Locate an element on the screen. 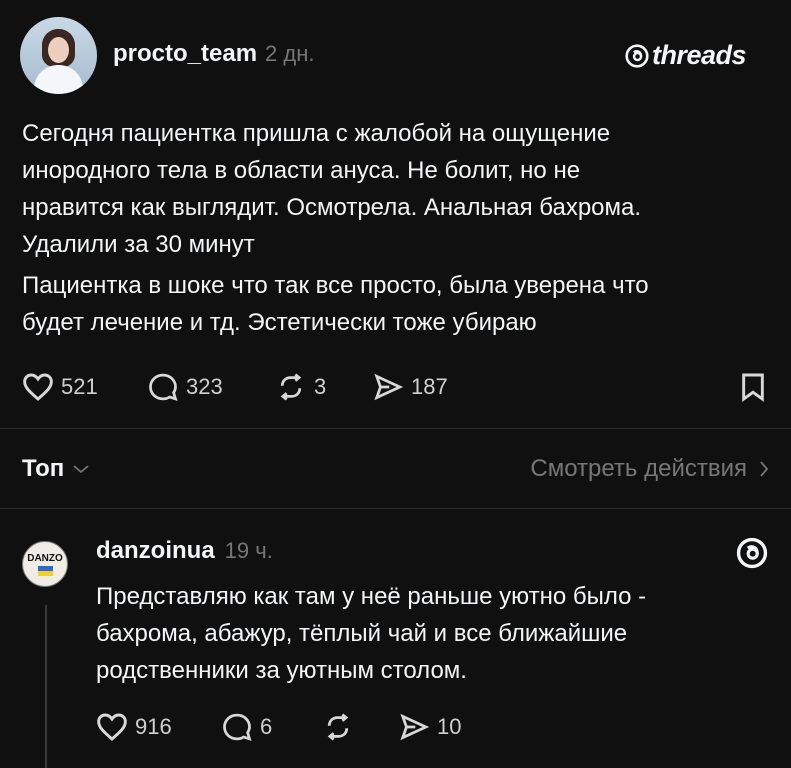 The width and height of the screenshot is (791, 768). like-button: 521 is located at coordinates (60, 387).